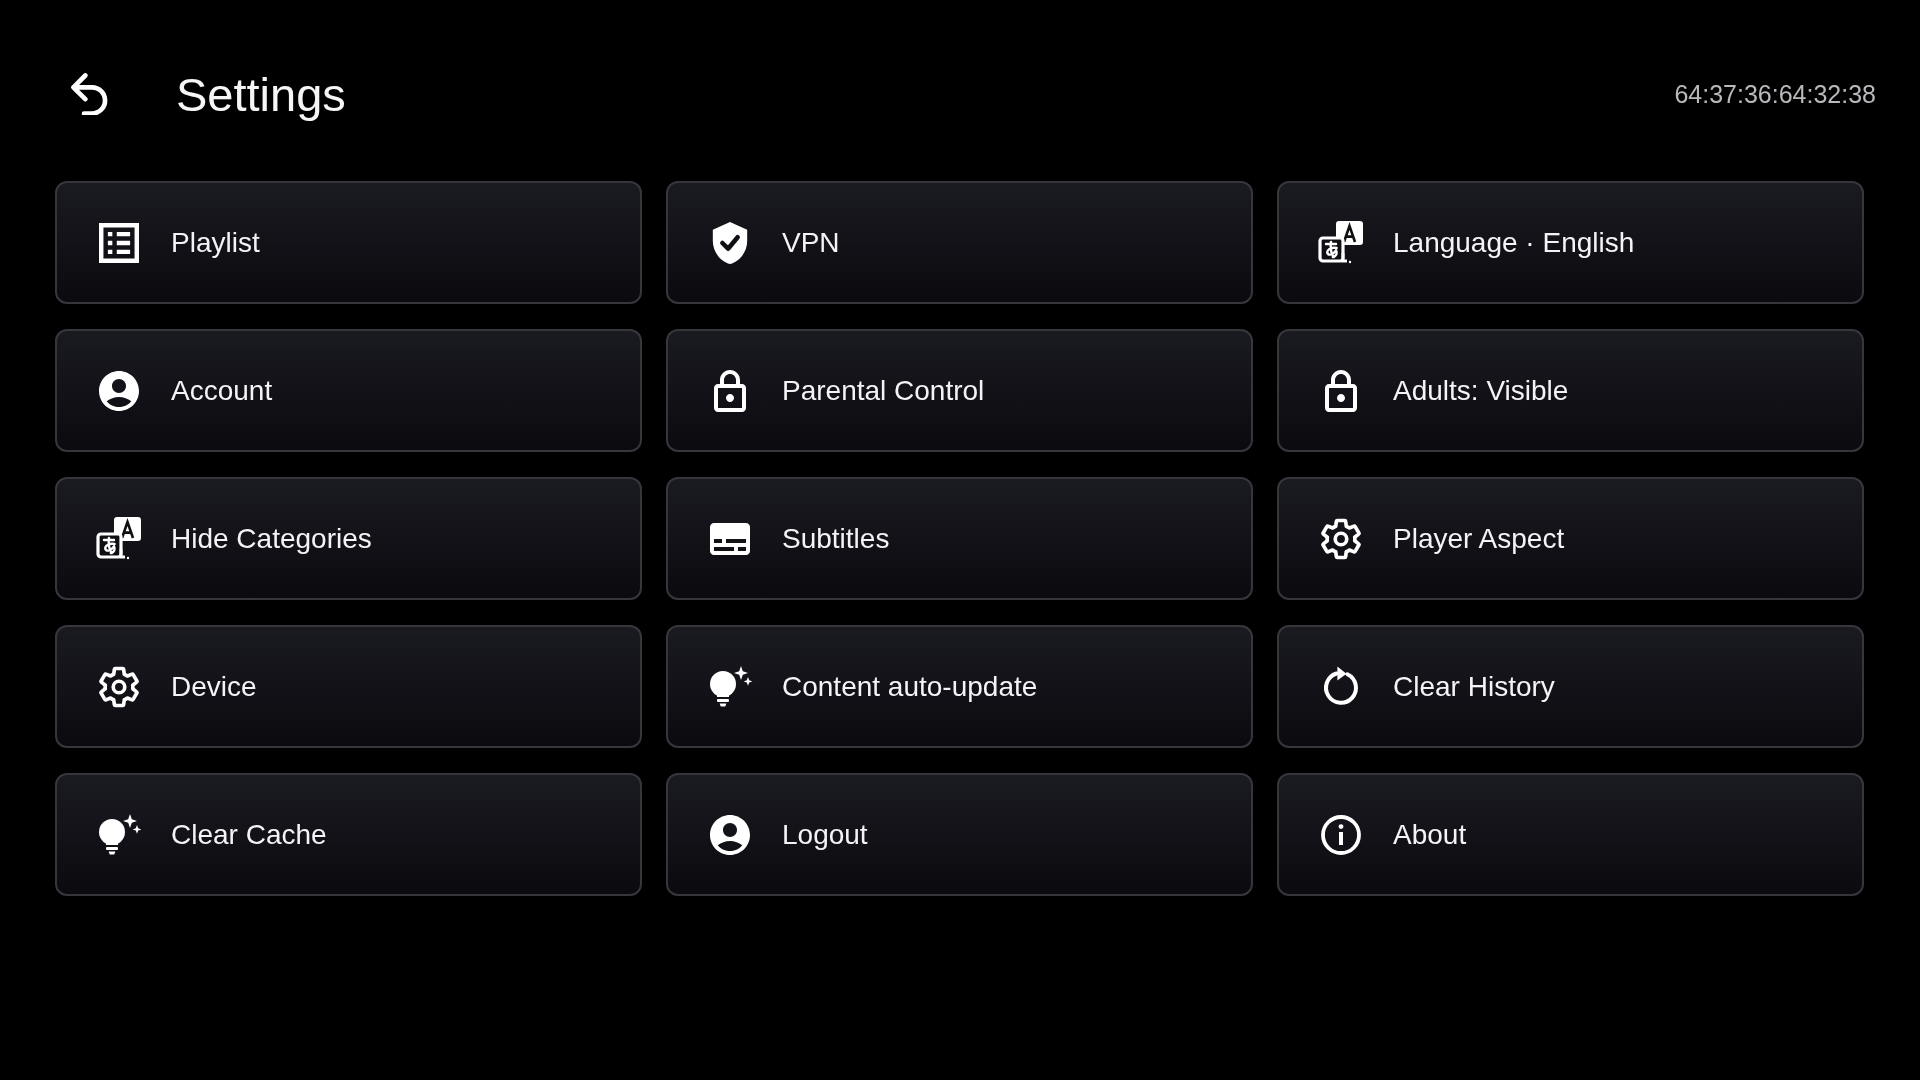 This screenshot has width=1920, height=1080. I want to click on settings-tile: Clear History, so click(1570, 686).